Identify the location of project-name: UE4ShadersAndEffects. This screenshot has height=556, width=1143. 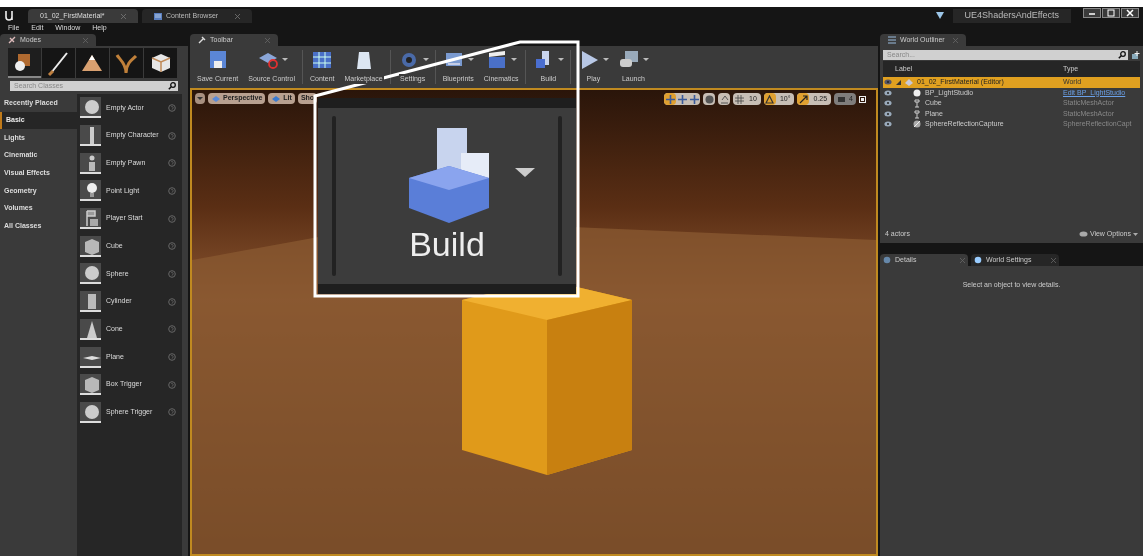
(1011, 16).